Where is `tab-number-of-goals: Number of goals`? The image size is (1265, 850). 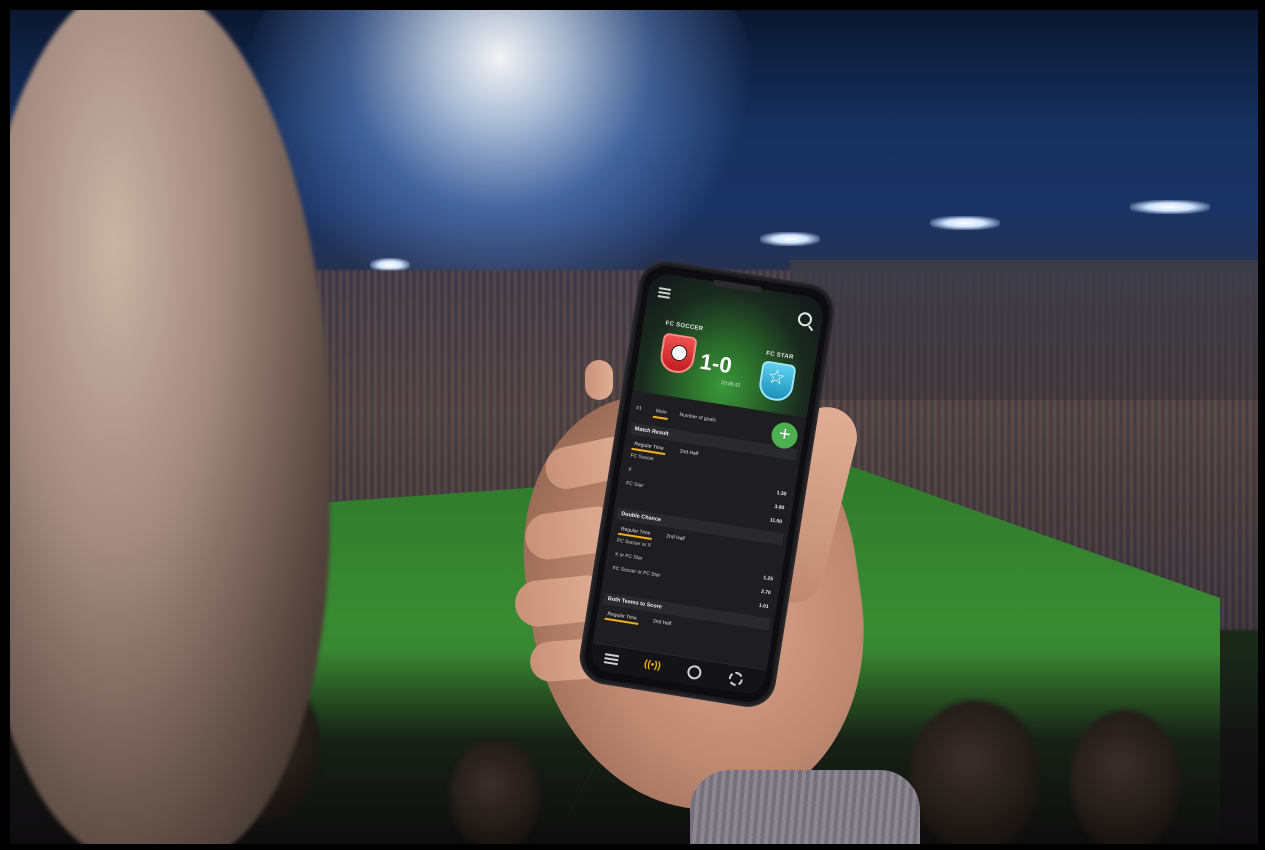 tab-number-of-goals: Number of goals is located at coordinates (697, 418).